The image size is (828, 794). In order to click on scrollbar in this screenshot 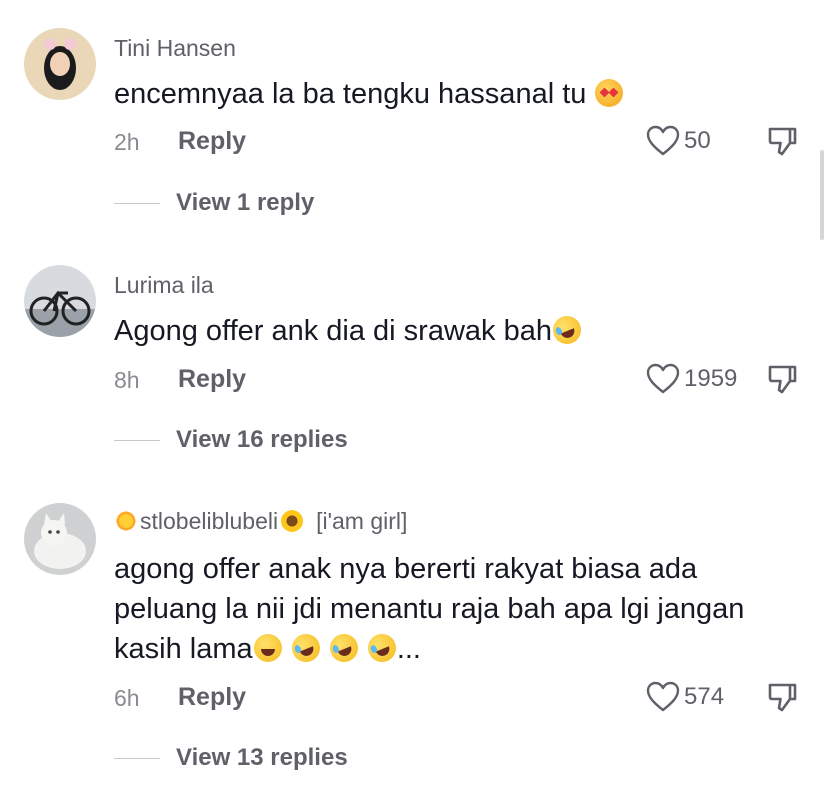, I will do `click(822, 195)`.